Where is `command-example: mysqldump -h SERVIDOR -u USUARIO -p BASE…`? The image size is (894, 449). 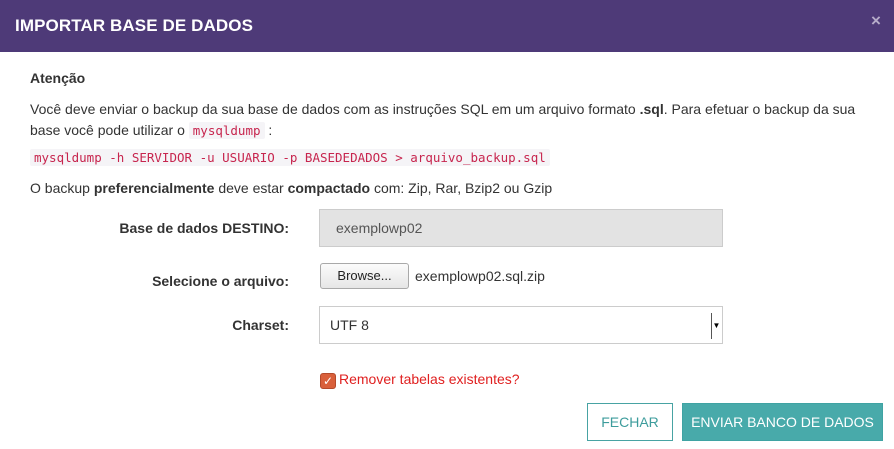
command-example: mysqldump -h SERVIDOR -u USUARIO -p BASE… is located at coordinates (290, 157).